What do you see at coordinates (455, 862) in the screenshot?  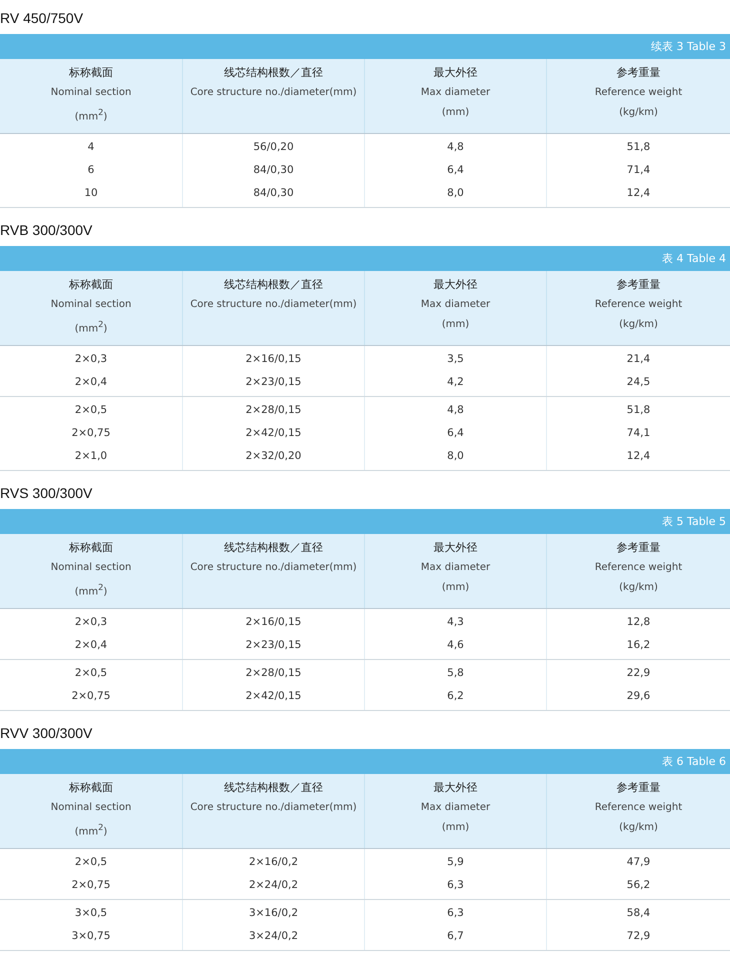 I see `table-cell-text: 5,9` at bounding box center [455, 862].